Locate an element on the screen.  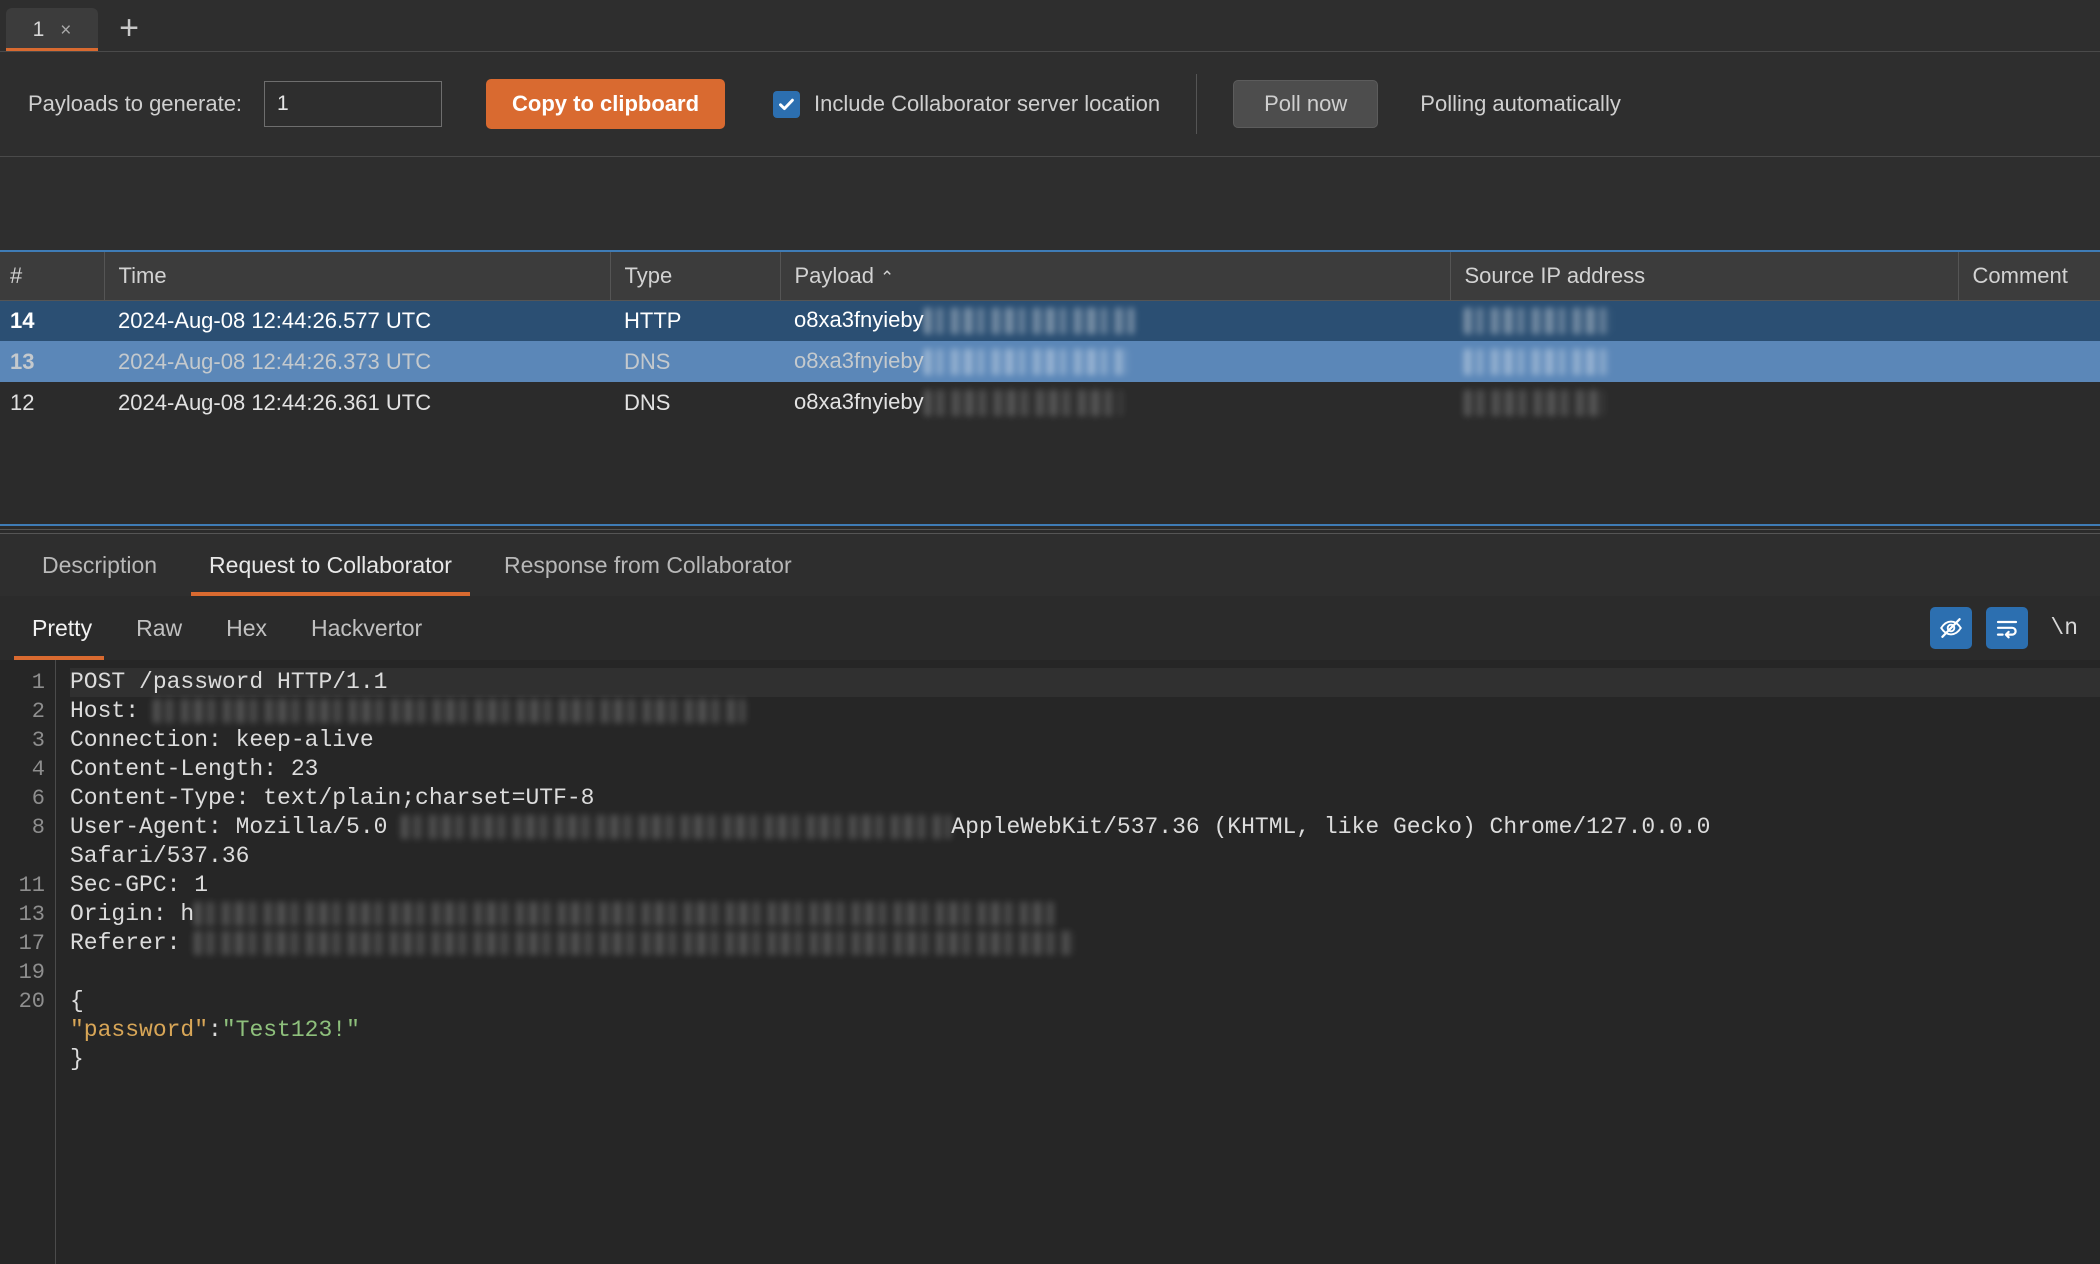
tab-pretty: Pretty is located at coordinates (62, 628).